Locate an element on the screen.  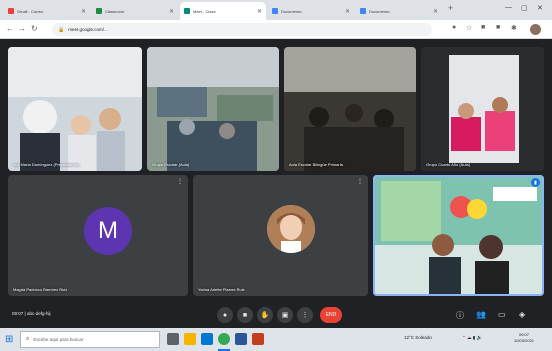
camera-icon: ■ is located at coordinates (245, 315).